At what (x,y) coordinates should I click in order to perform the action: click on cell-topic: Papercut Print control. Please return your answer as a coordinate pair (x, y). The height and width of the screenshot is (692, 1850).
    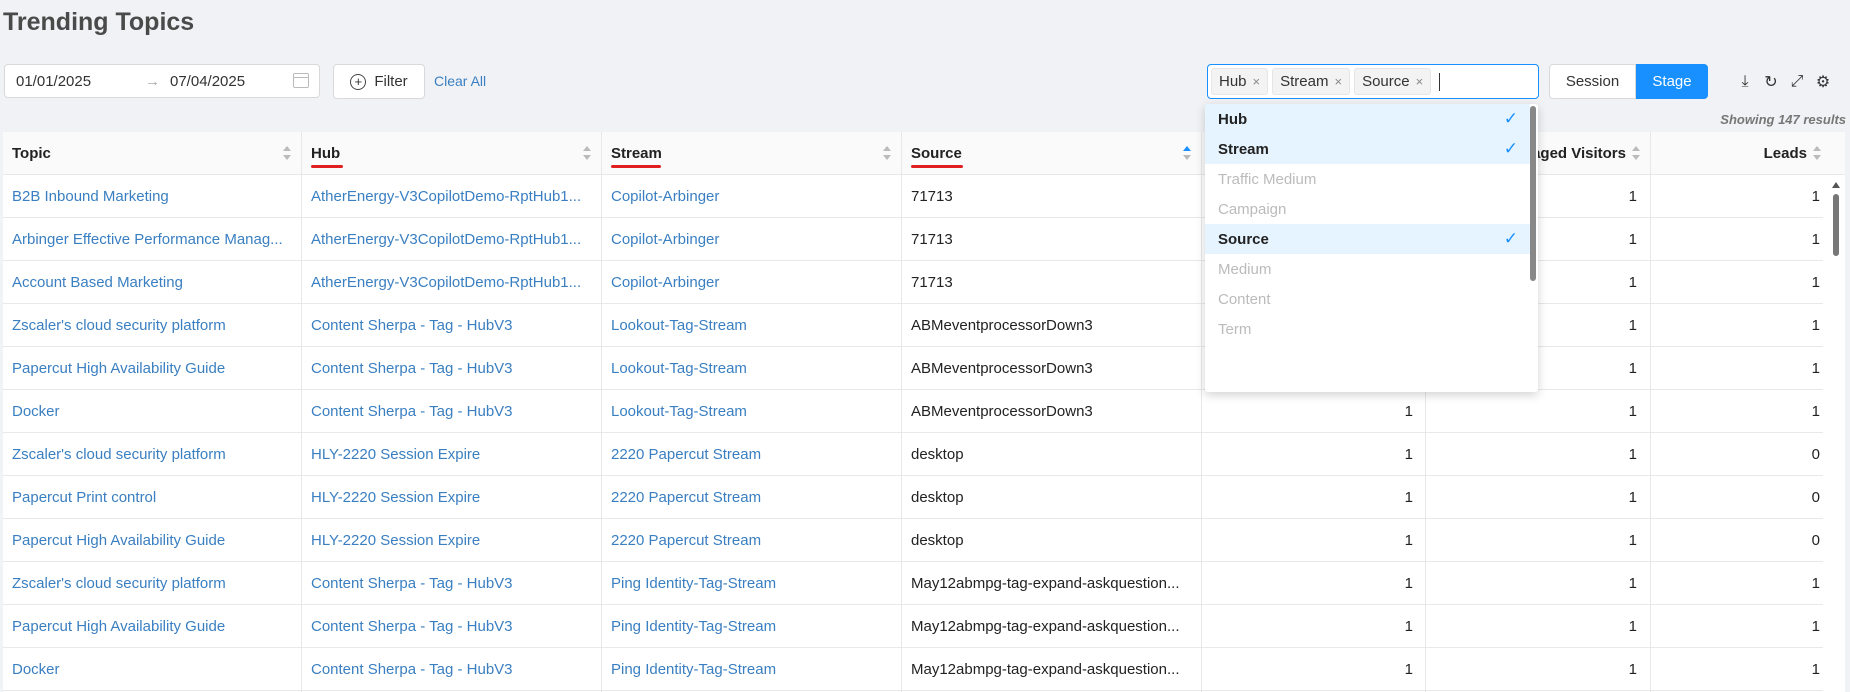
    Looking at the image, I should click on (153, 497).